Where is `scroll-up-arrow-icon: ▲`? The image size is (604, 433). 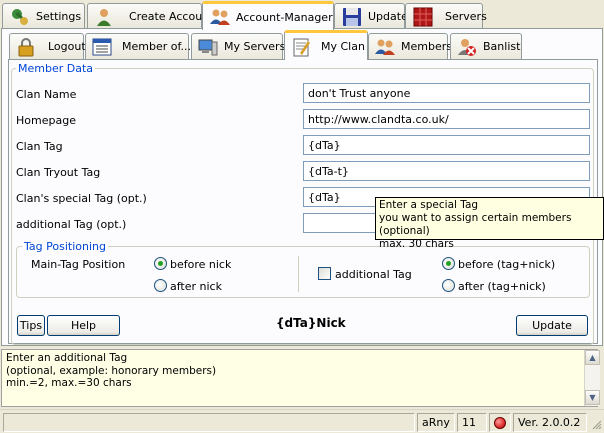
scroll-up-arrow-icon: ▲ is located at coordinates (592, 357).